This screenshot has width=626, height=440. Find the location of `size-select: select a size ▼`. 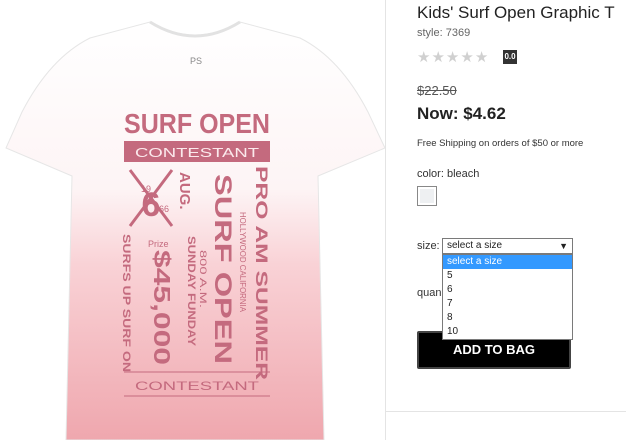

size-select: select a size ▼ is located at coordinates (507, 246).